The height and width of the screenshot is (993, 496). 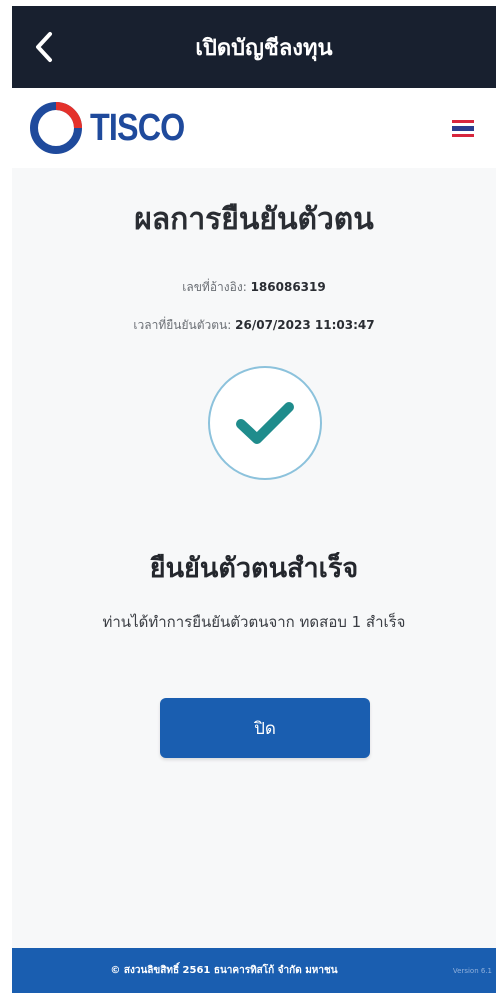 I want to click on thai-flag-icon, so click(x=463, y=128).